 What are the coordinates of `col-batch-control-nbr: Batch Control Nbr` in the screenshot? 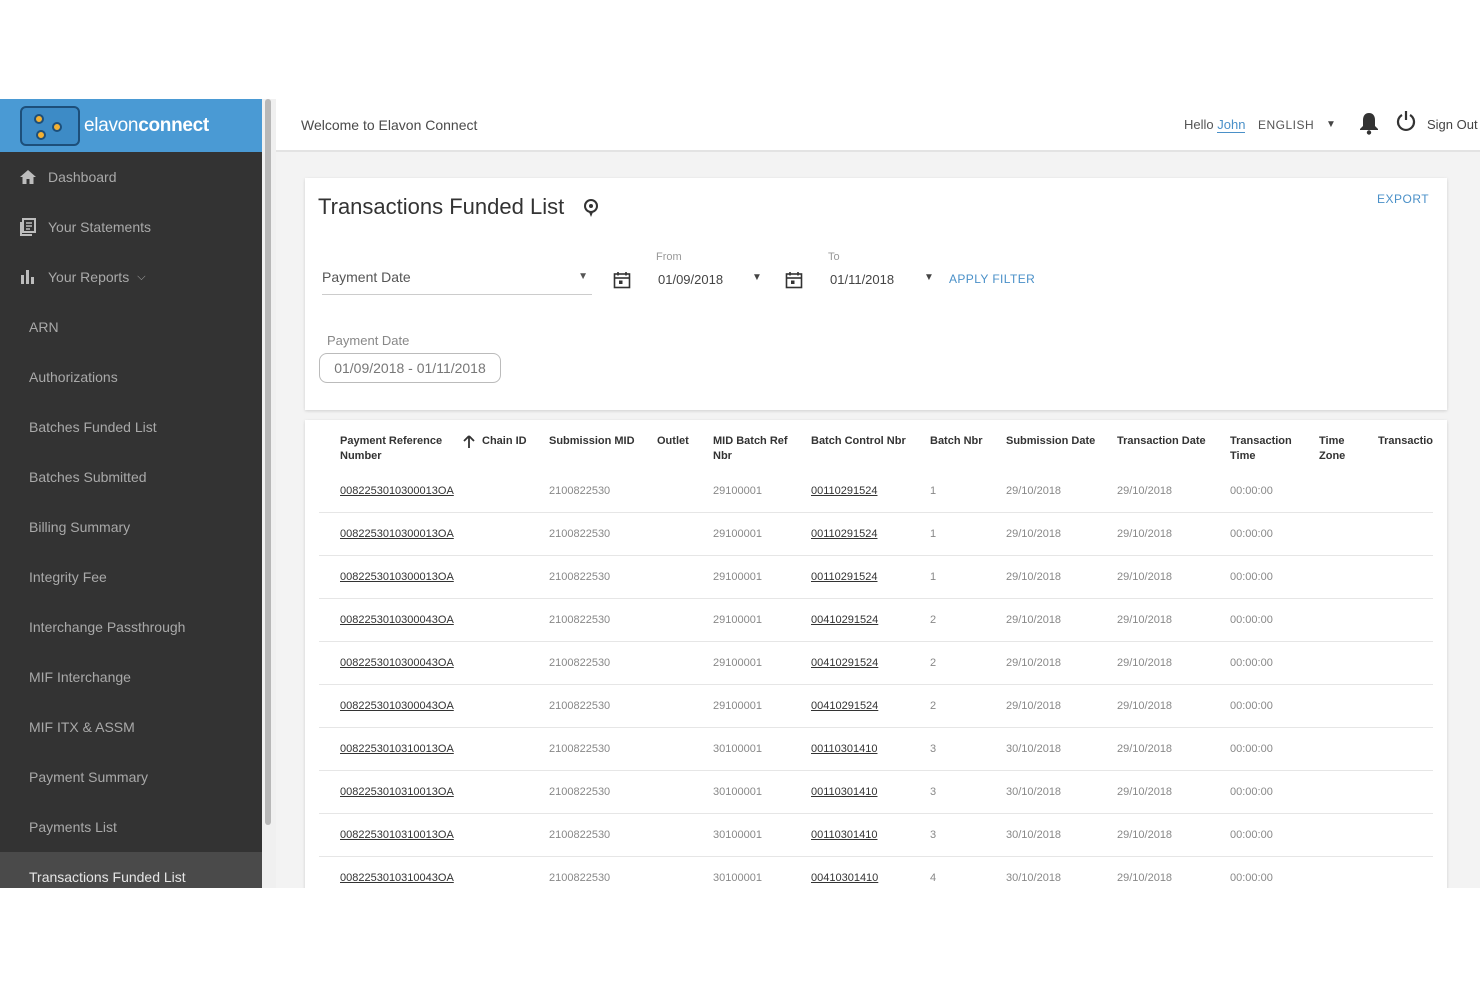 It's located at (858, 441).